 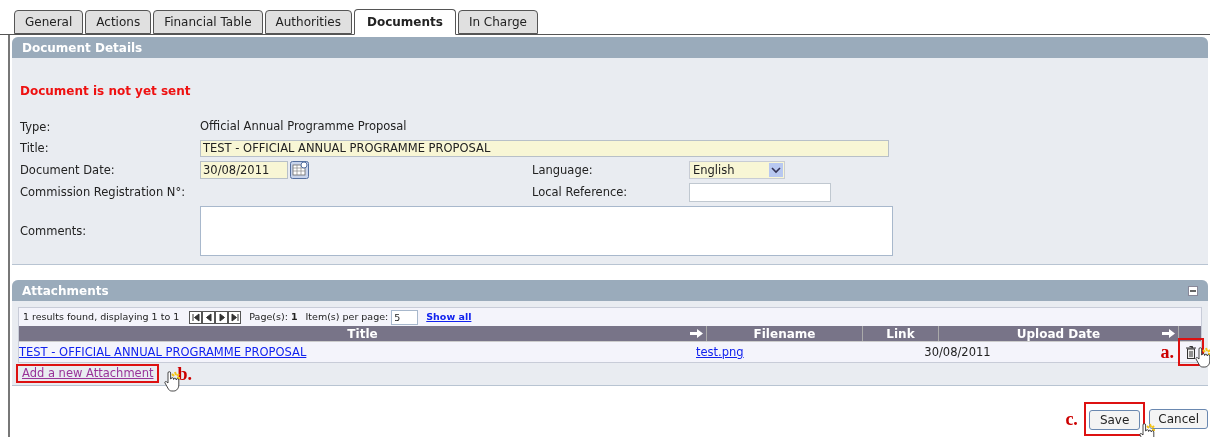 What do you see at coordinates (273, 317) in the screenshot?
I see `pages-label: Page(s): 1` at bounding box center [273, 317].